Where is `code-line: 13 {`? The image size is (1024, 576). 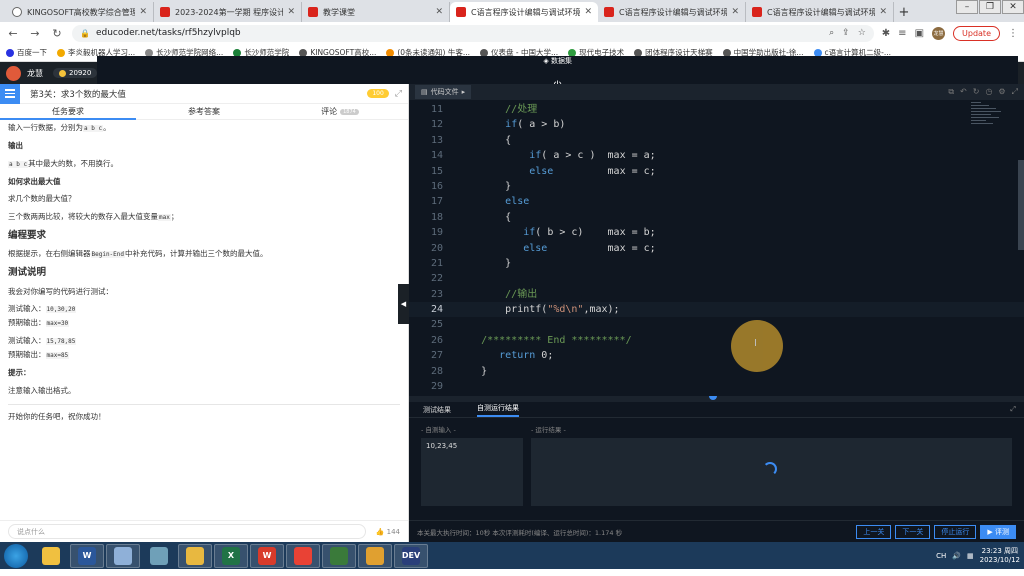 code-line: 13 { is located at coordinates (716, 140).